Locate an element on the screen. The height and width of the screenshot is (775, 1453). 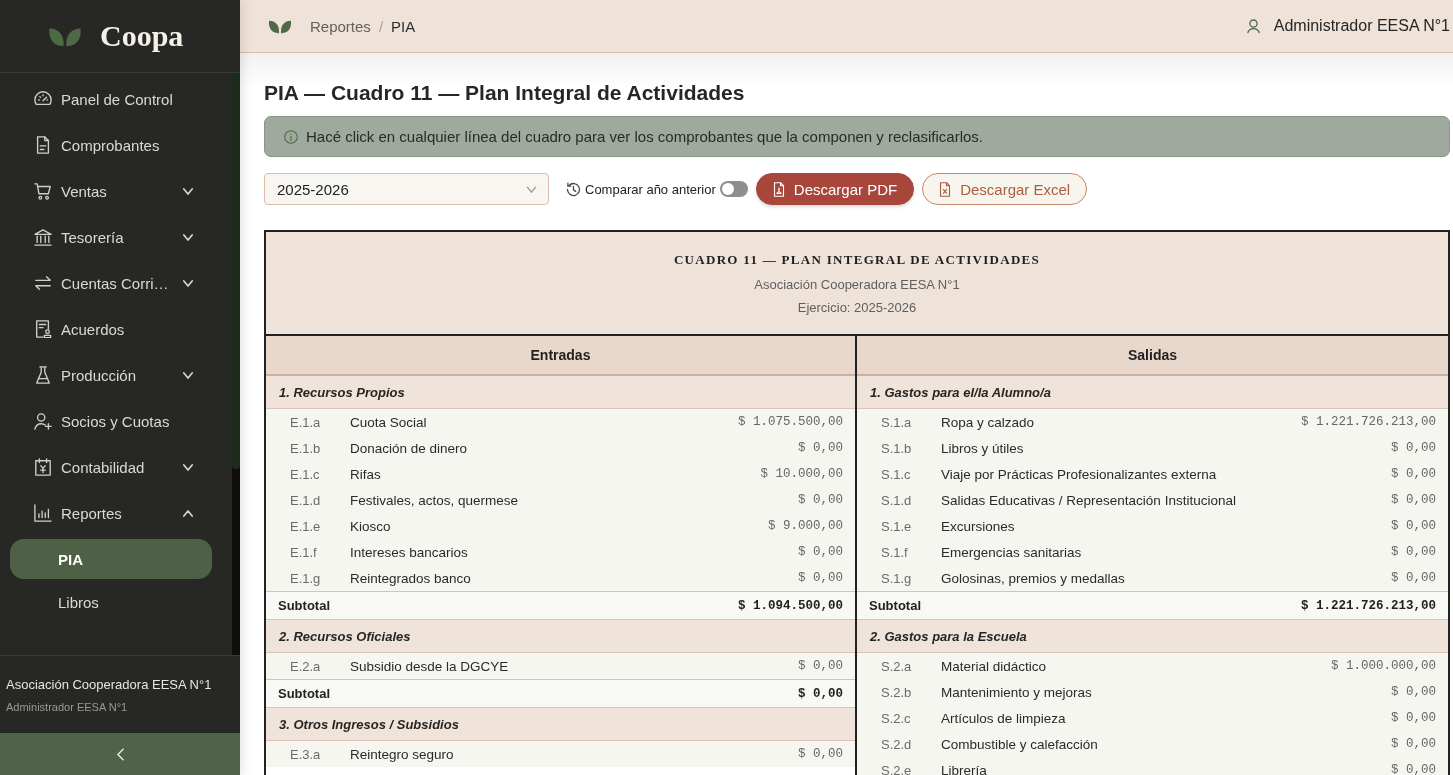
row-code: E.1.d is located at coordinates (306, 500).